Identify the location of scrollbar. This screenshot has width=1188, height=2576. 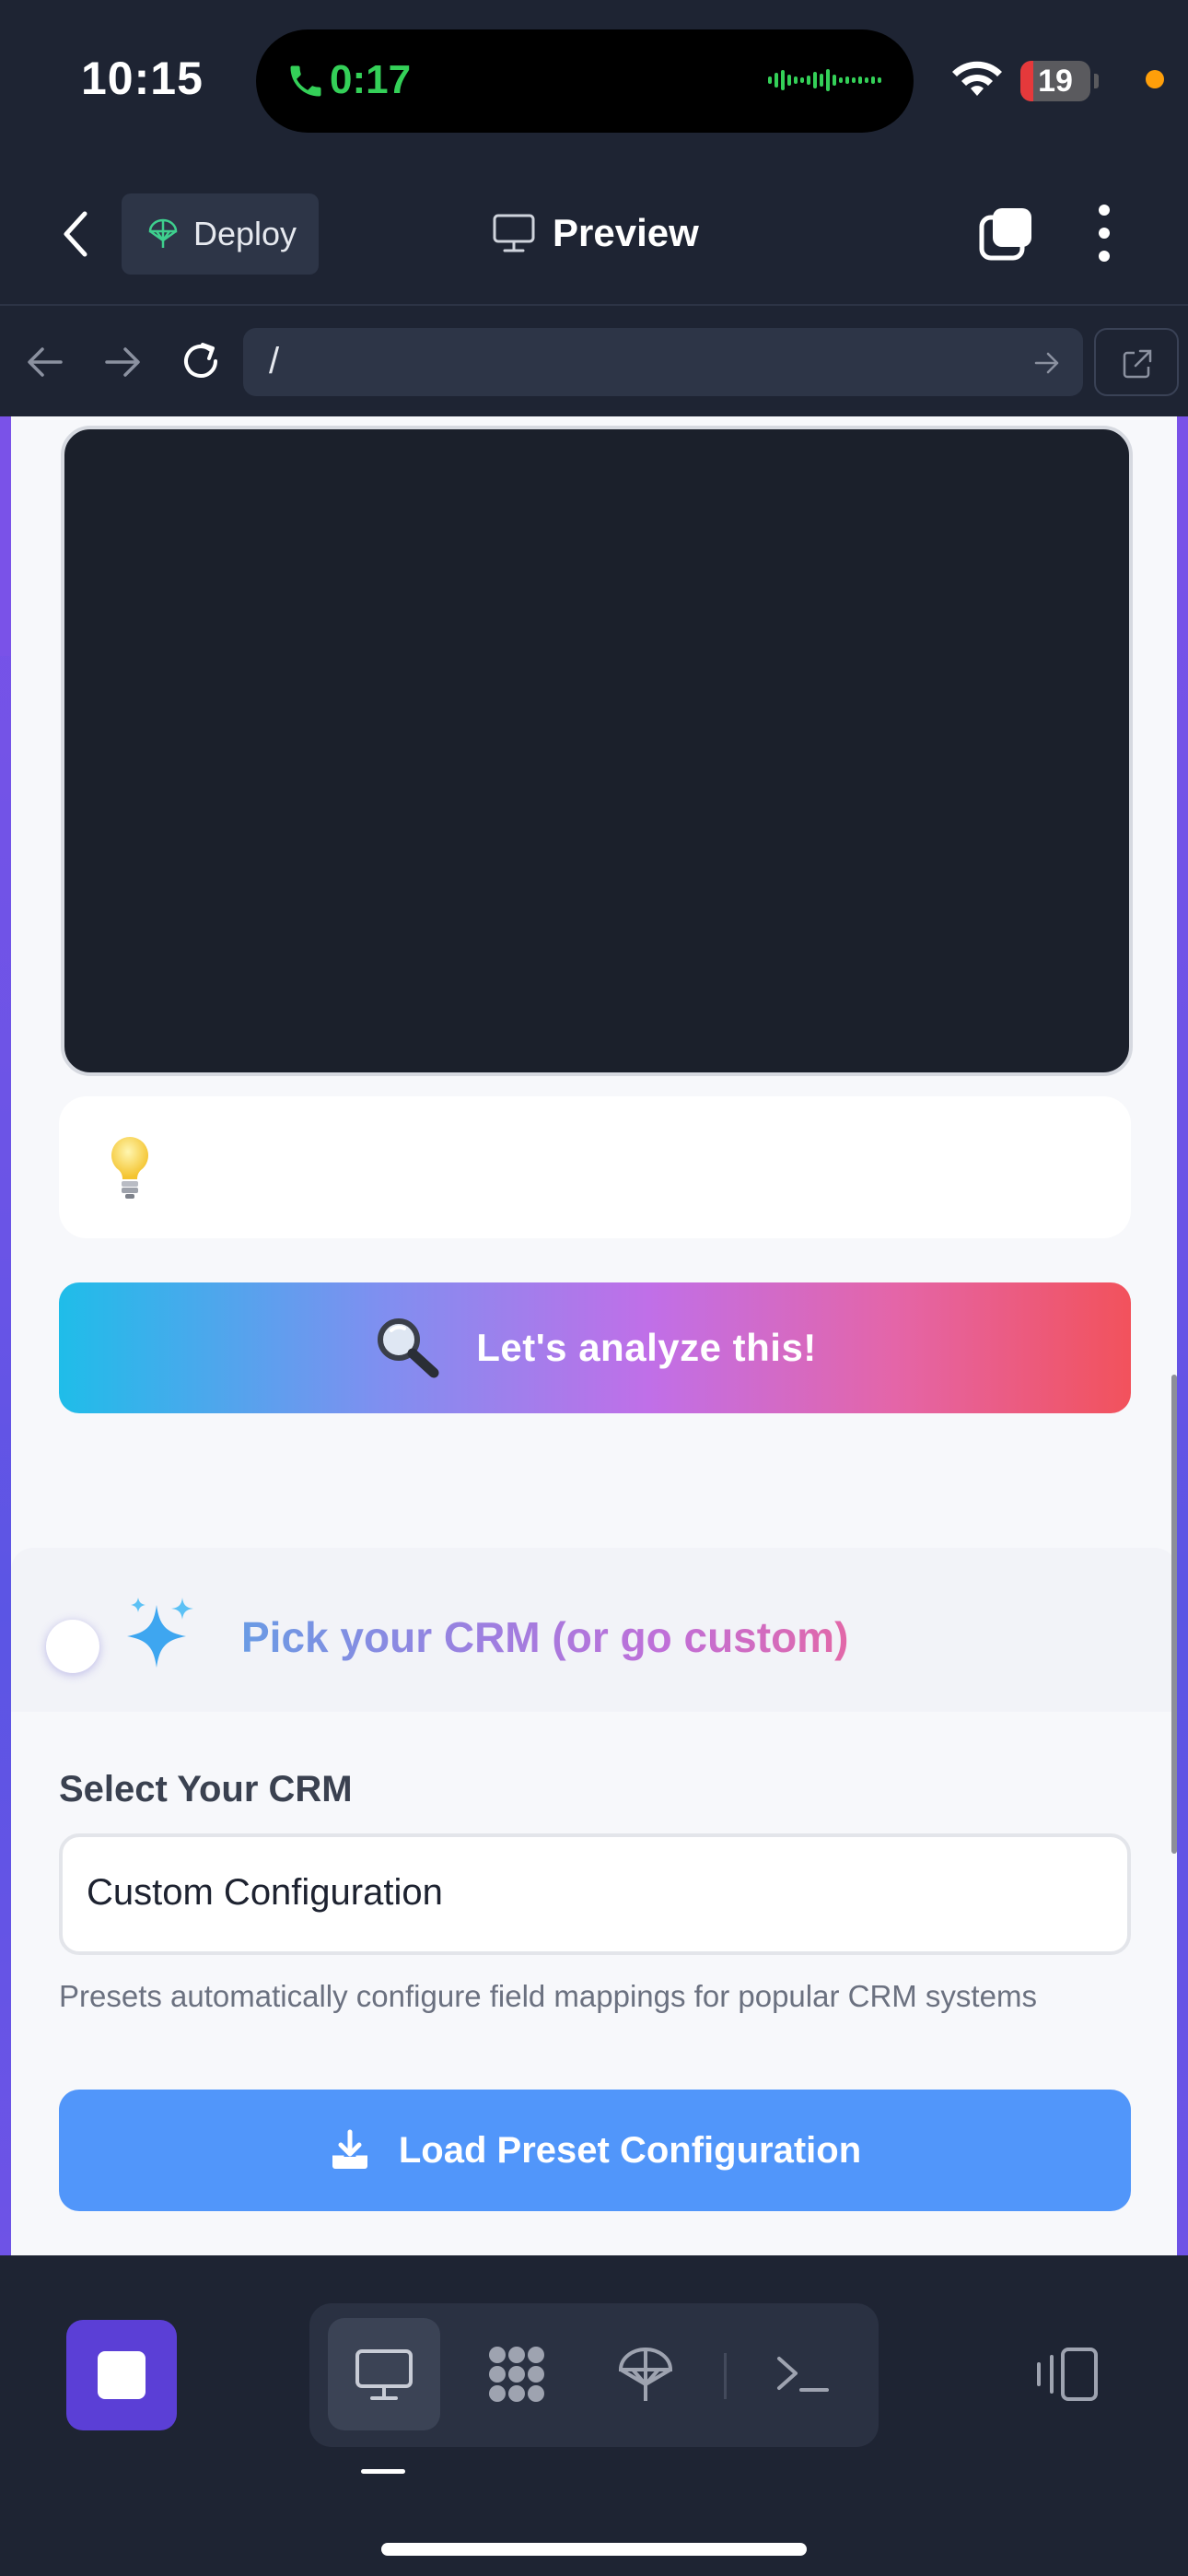
(1174, 1615).